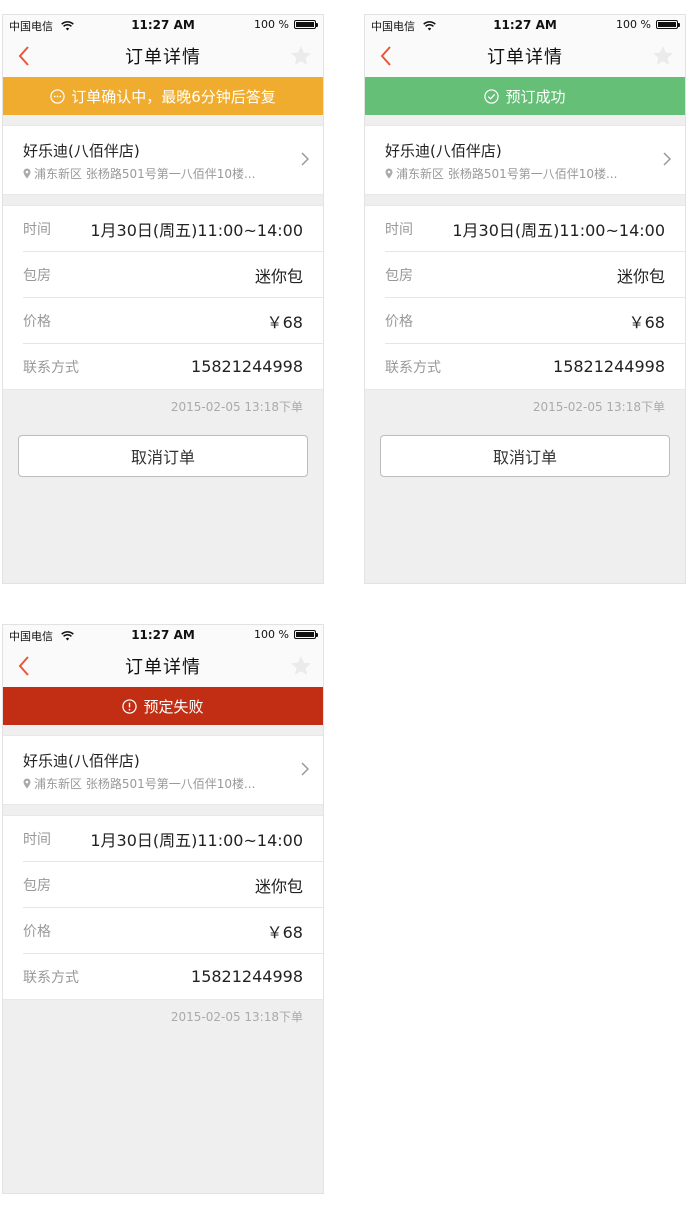  I want to click on exclamation-circle-icon, so click(130, 706).